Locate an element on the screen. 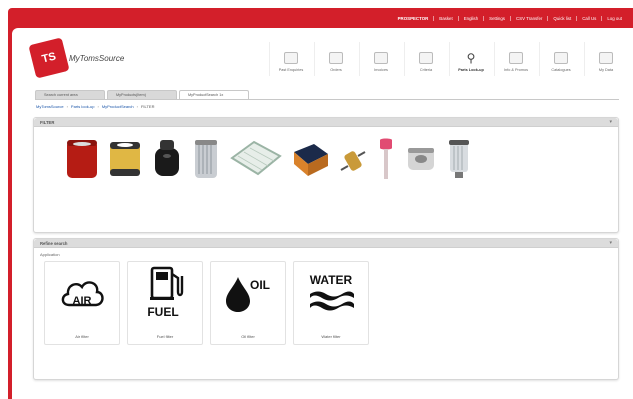 This screenshot has height=399, width=633. tab-my-product-search: MyProductSearch 1x is located at coordinates (214, 94).